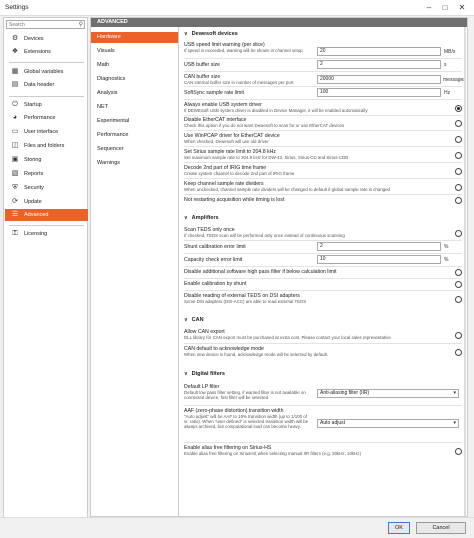 Image resolution: width=474 pixels, height=538 pixels. I want to click on sidebar-item-performance: ◕ Performance, so click(46, 118).